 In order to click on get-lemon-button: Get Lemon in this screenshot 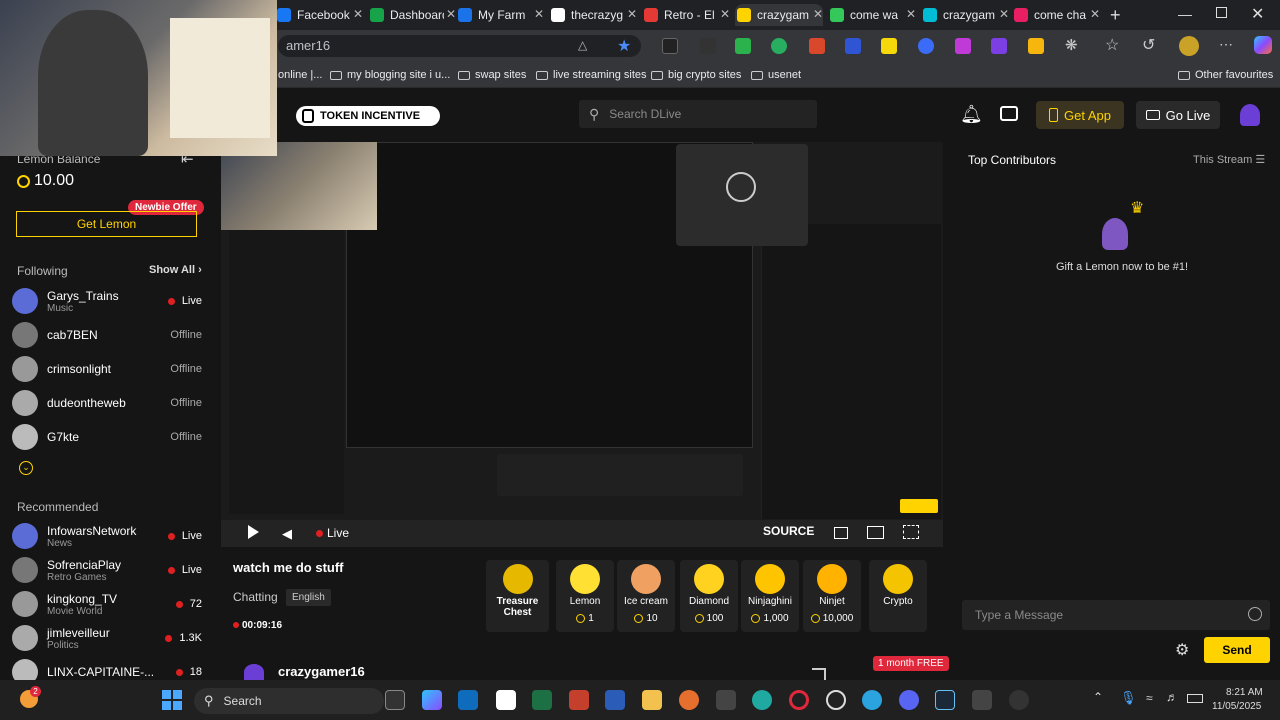, I will do `click(106, 224)`.